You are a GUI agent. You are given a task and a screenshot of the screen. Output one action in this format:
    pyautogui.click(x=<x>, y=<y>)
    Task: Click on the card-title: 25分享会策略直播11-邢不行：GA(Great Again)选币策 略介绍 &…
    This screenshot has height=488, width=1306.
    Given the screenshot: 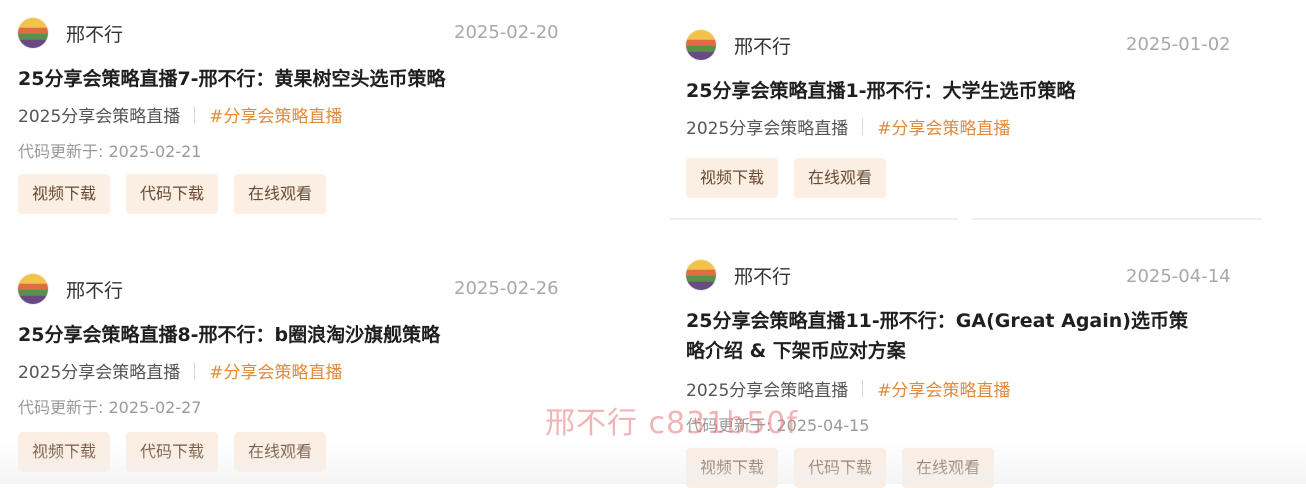 What is the action you would take?
    pyautogui.click(x=966, y=336)
    